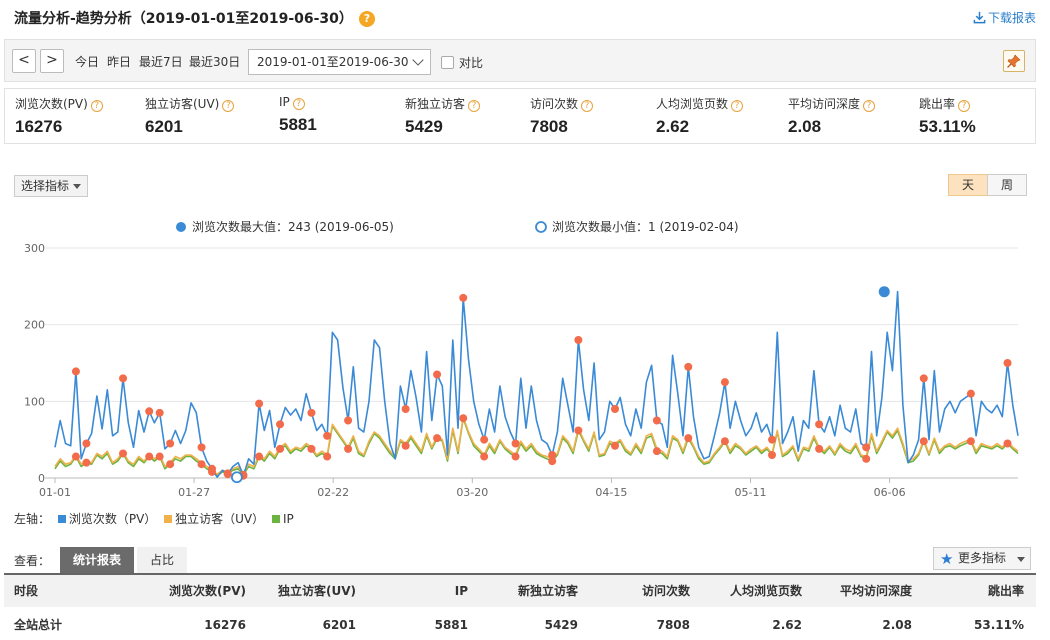 Image resolution: width=1050 pixels, height=640 pixels. I want to click on metric-label: 跳出率, so click(937, 104).